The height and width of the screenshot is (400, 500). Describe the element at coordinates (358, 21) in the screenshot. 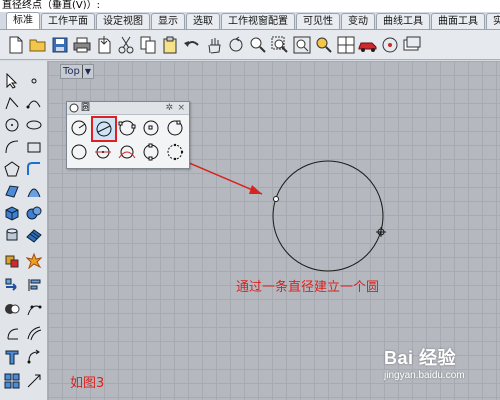

I see `tab-transform: 变动` at that location.